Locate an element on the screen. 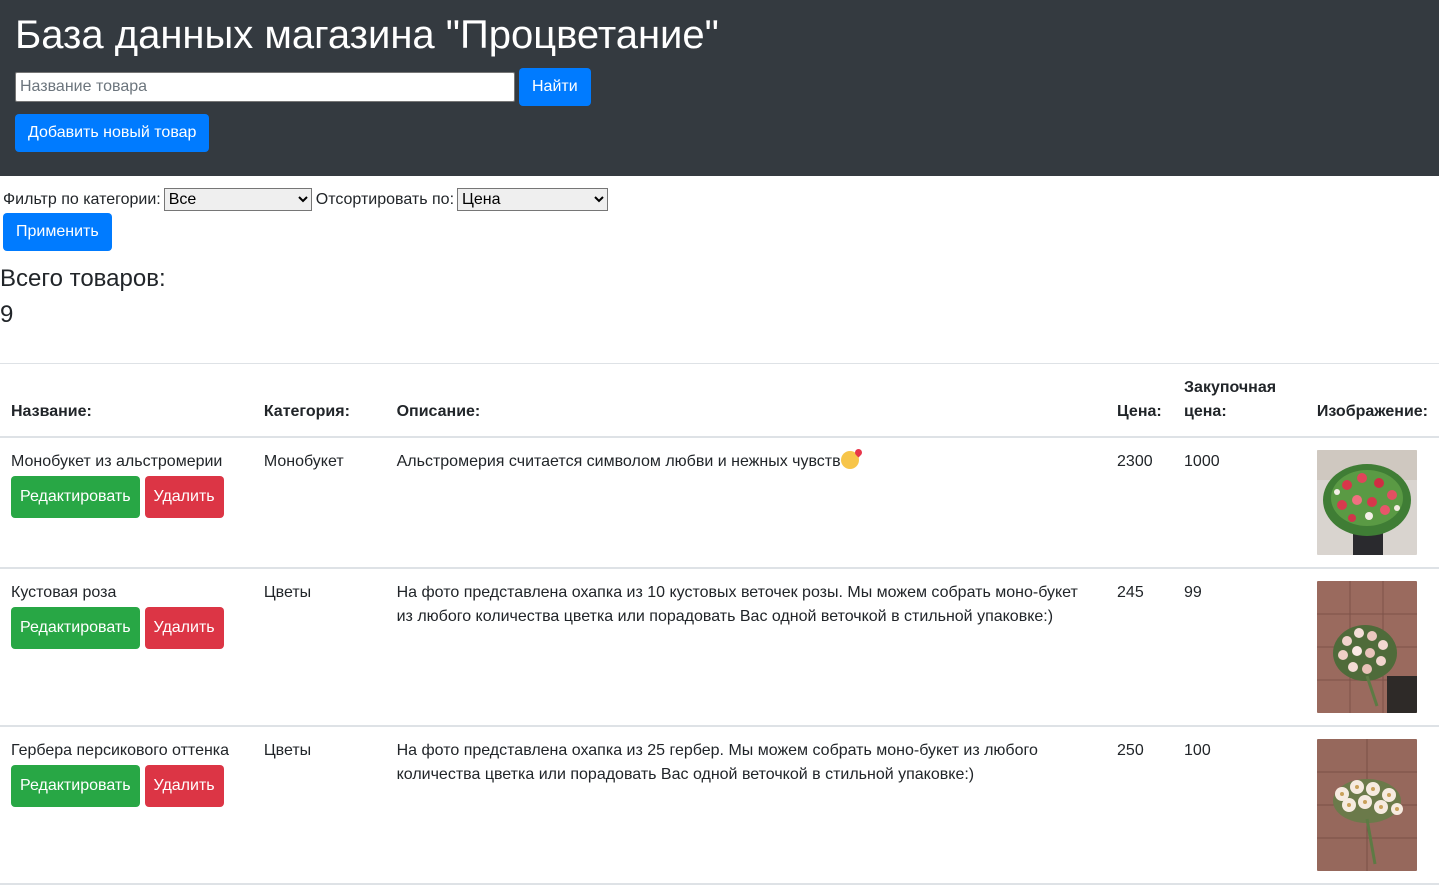 The height and width of the screenshot is (885, 1439). spray-rose-photo is located at coordinates (1366, 647).